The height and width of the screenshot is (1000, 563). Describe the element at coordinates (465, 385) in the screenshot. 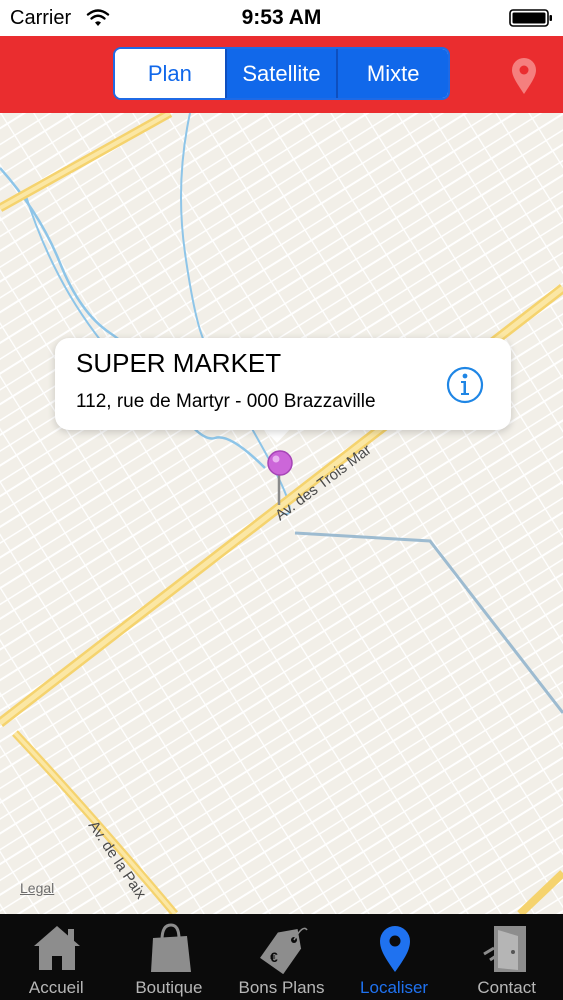

I see `info-icon` at that location.